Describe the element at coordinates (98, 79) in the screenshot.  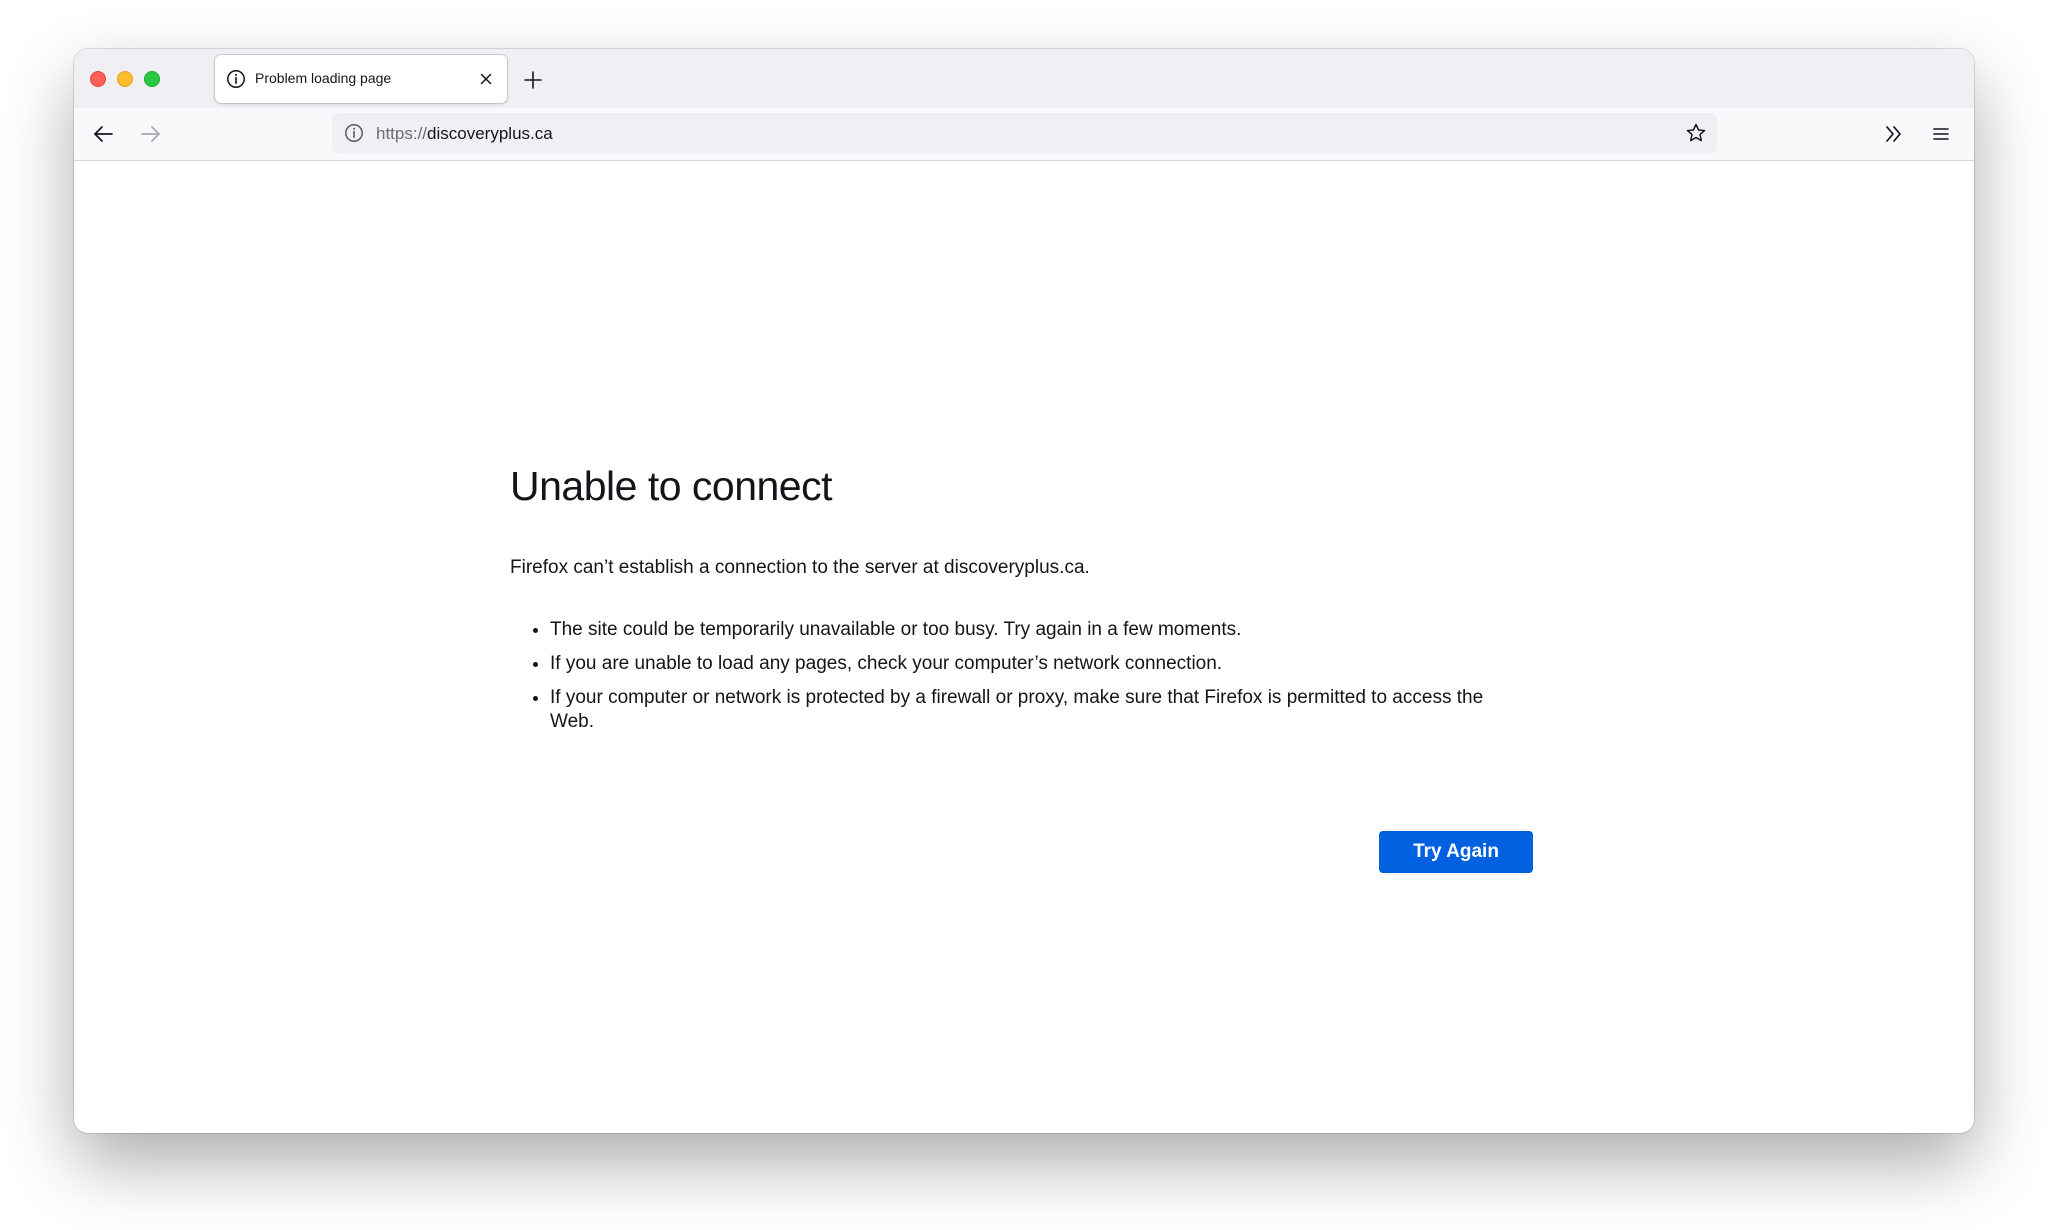
I see `window-close-button` at that location.